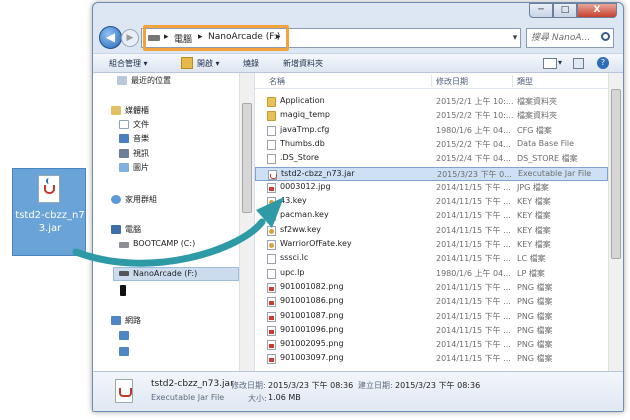 This screenshot has height=420, width=630. I want to click on table-row: javaTmp.cfg 1980/1/6 上午 04... CFG 檔案, so click(431, 131).